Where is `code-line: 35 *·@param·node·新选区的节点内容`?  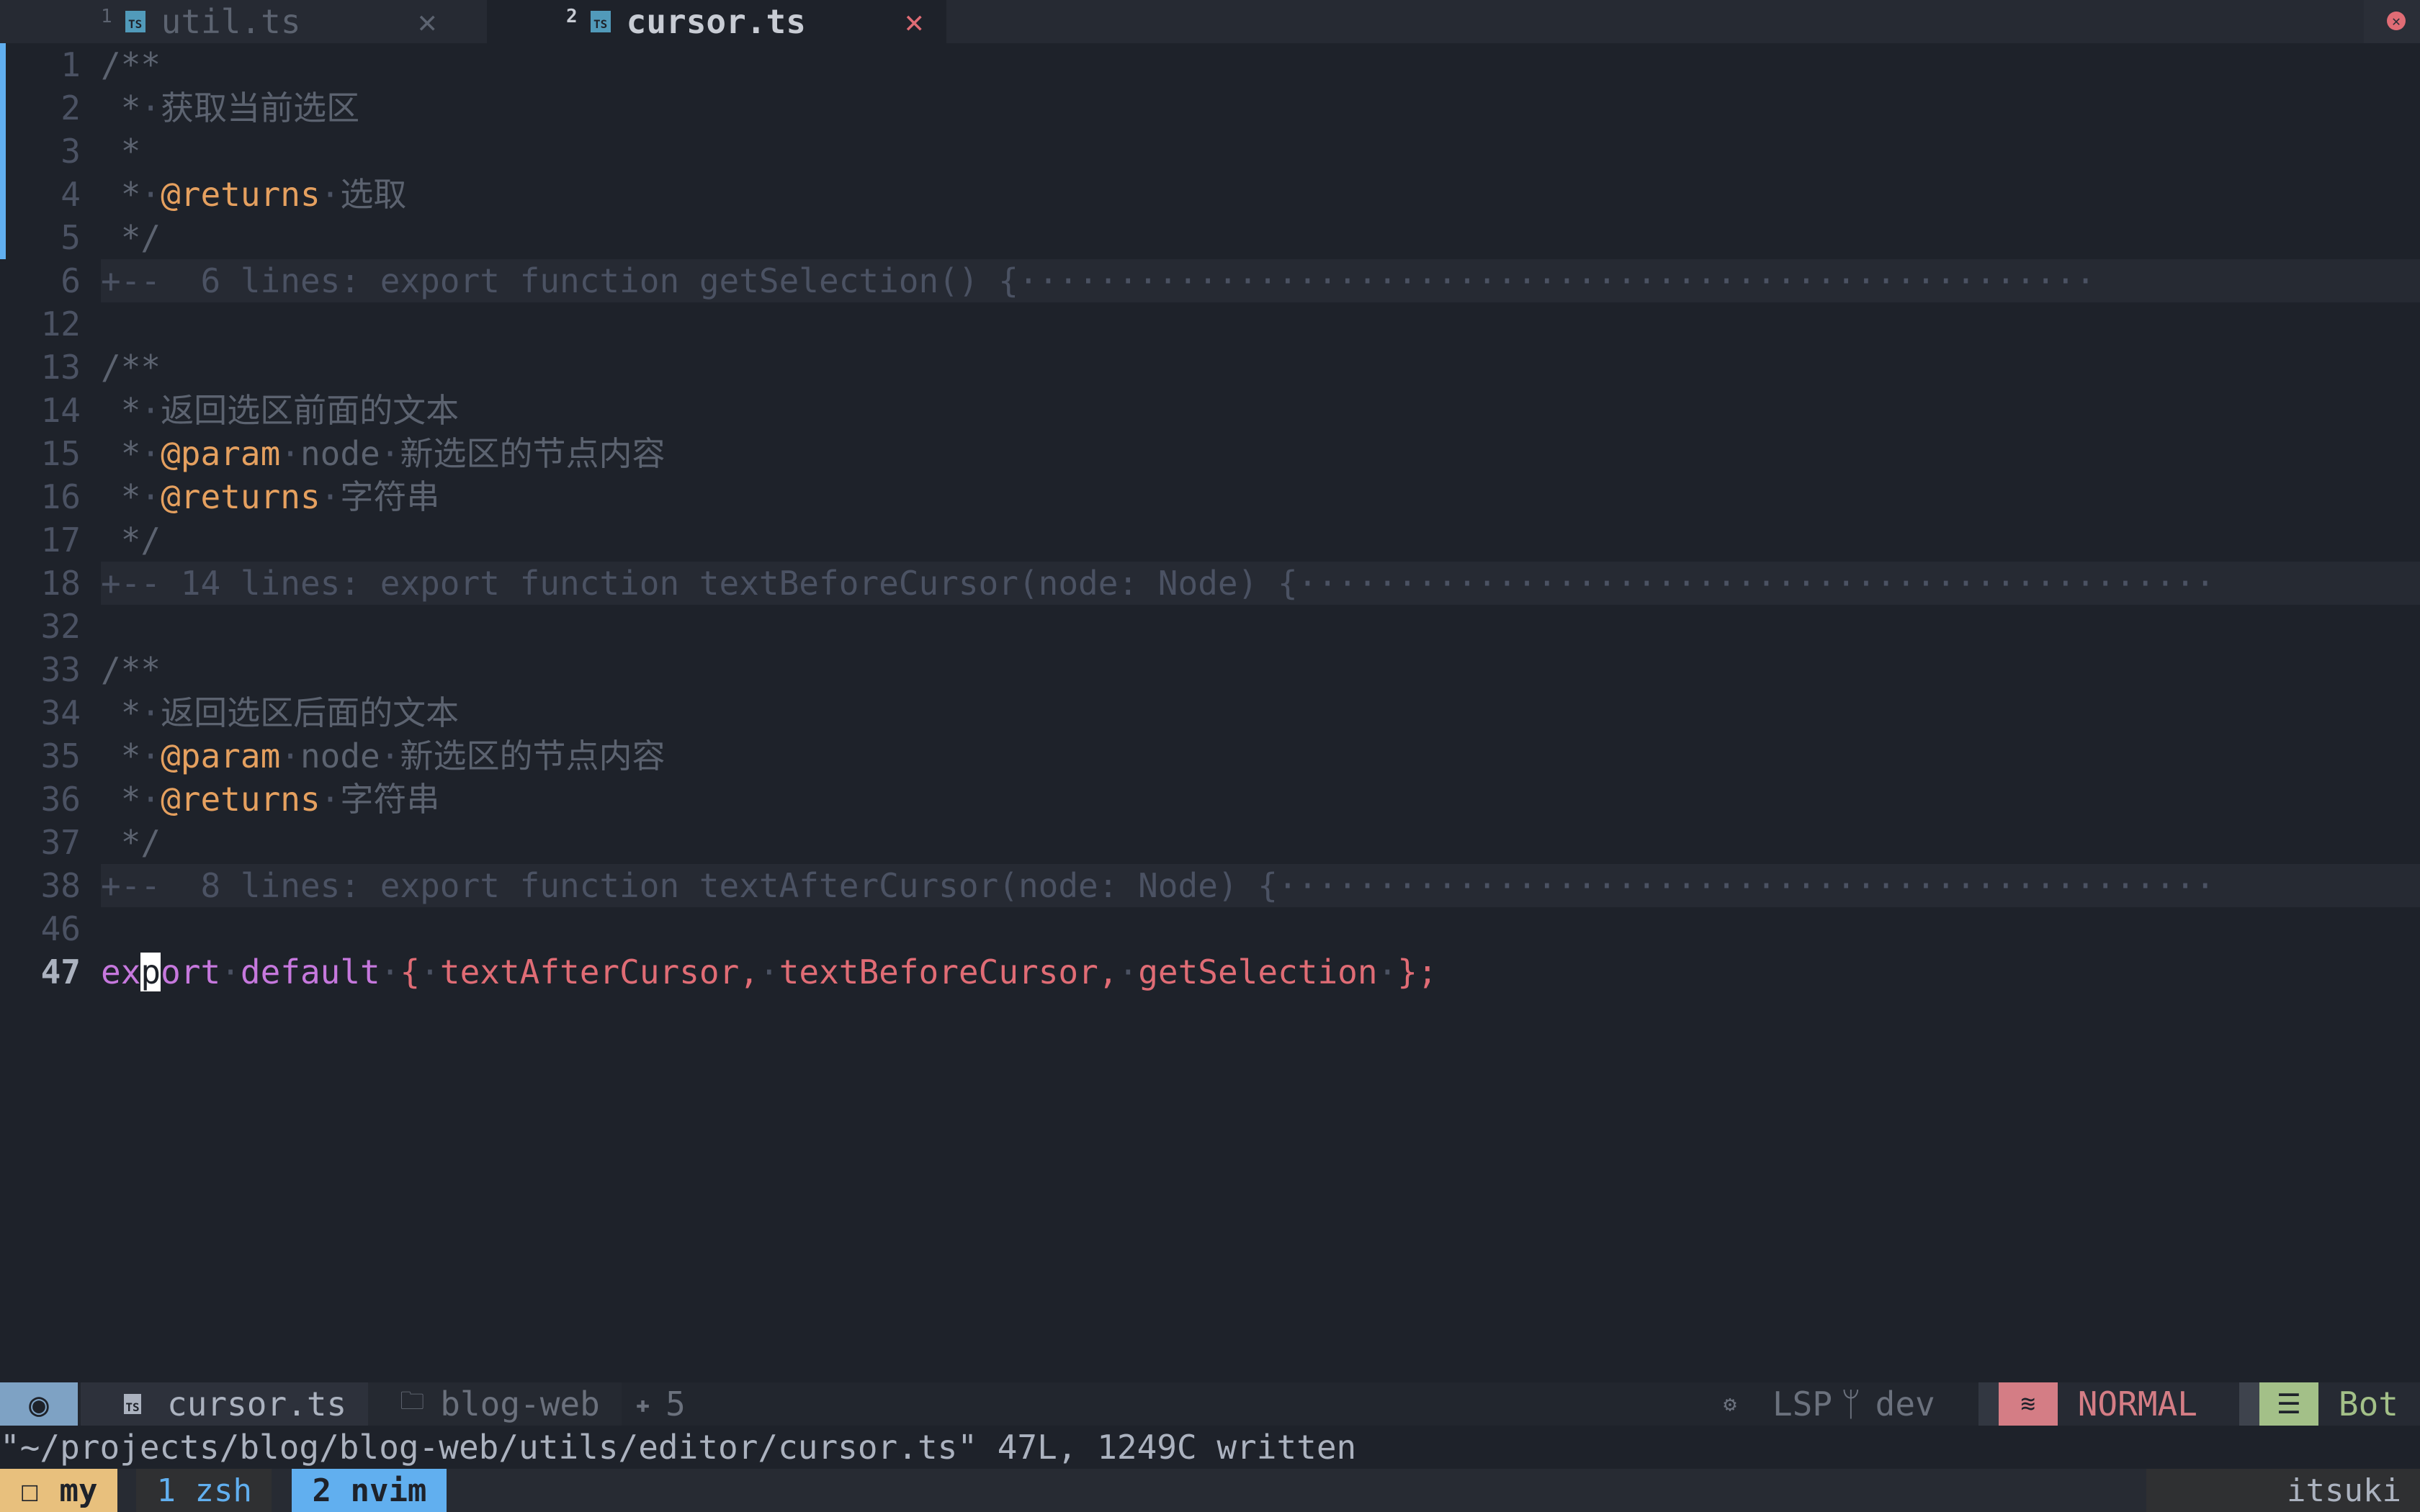 code-line: 35 *·@param·node·新选区的节点内容 is located at coordinates (1210, 756).